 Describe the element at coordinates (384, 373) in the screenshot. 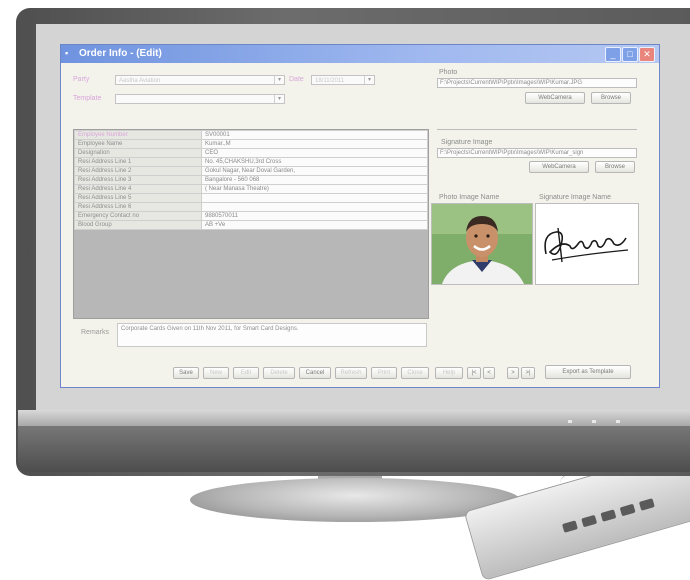

I see `print-button: Print` at that location.